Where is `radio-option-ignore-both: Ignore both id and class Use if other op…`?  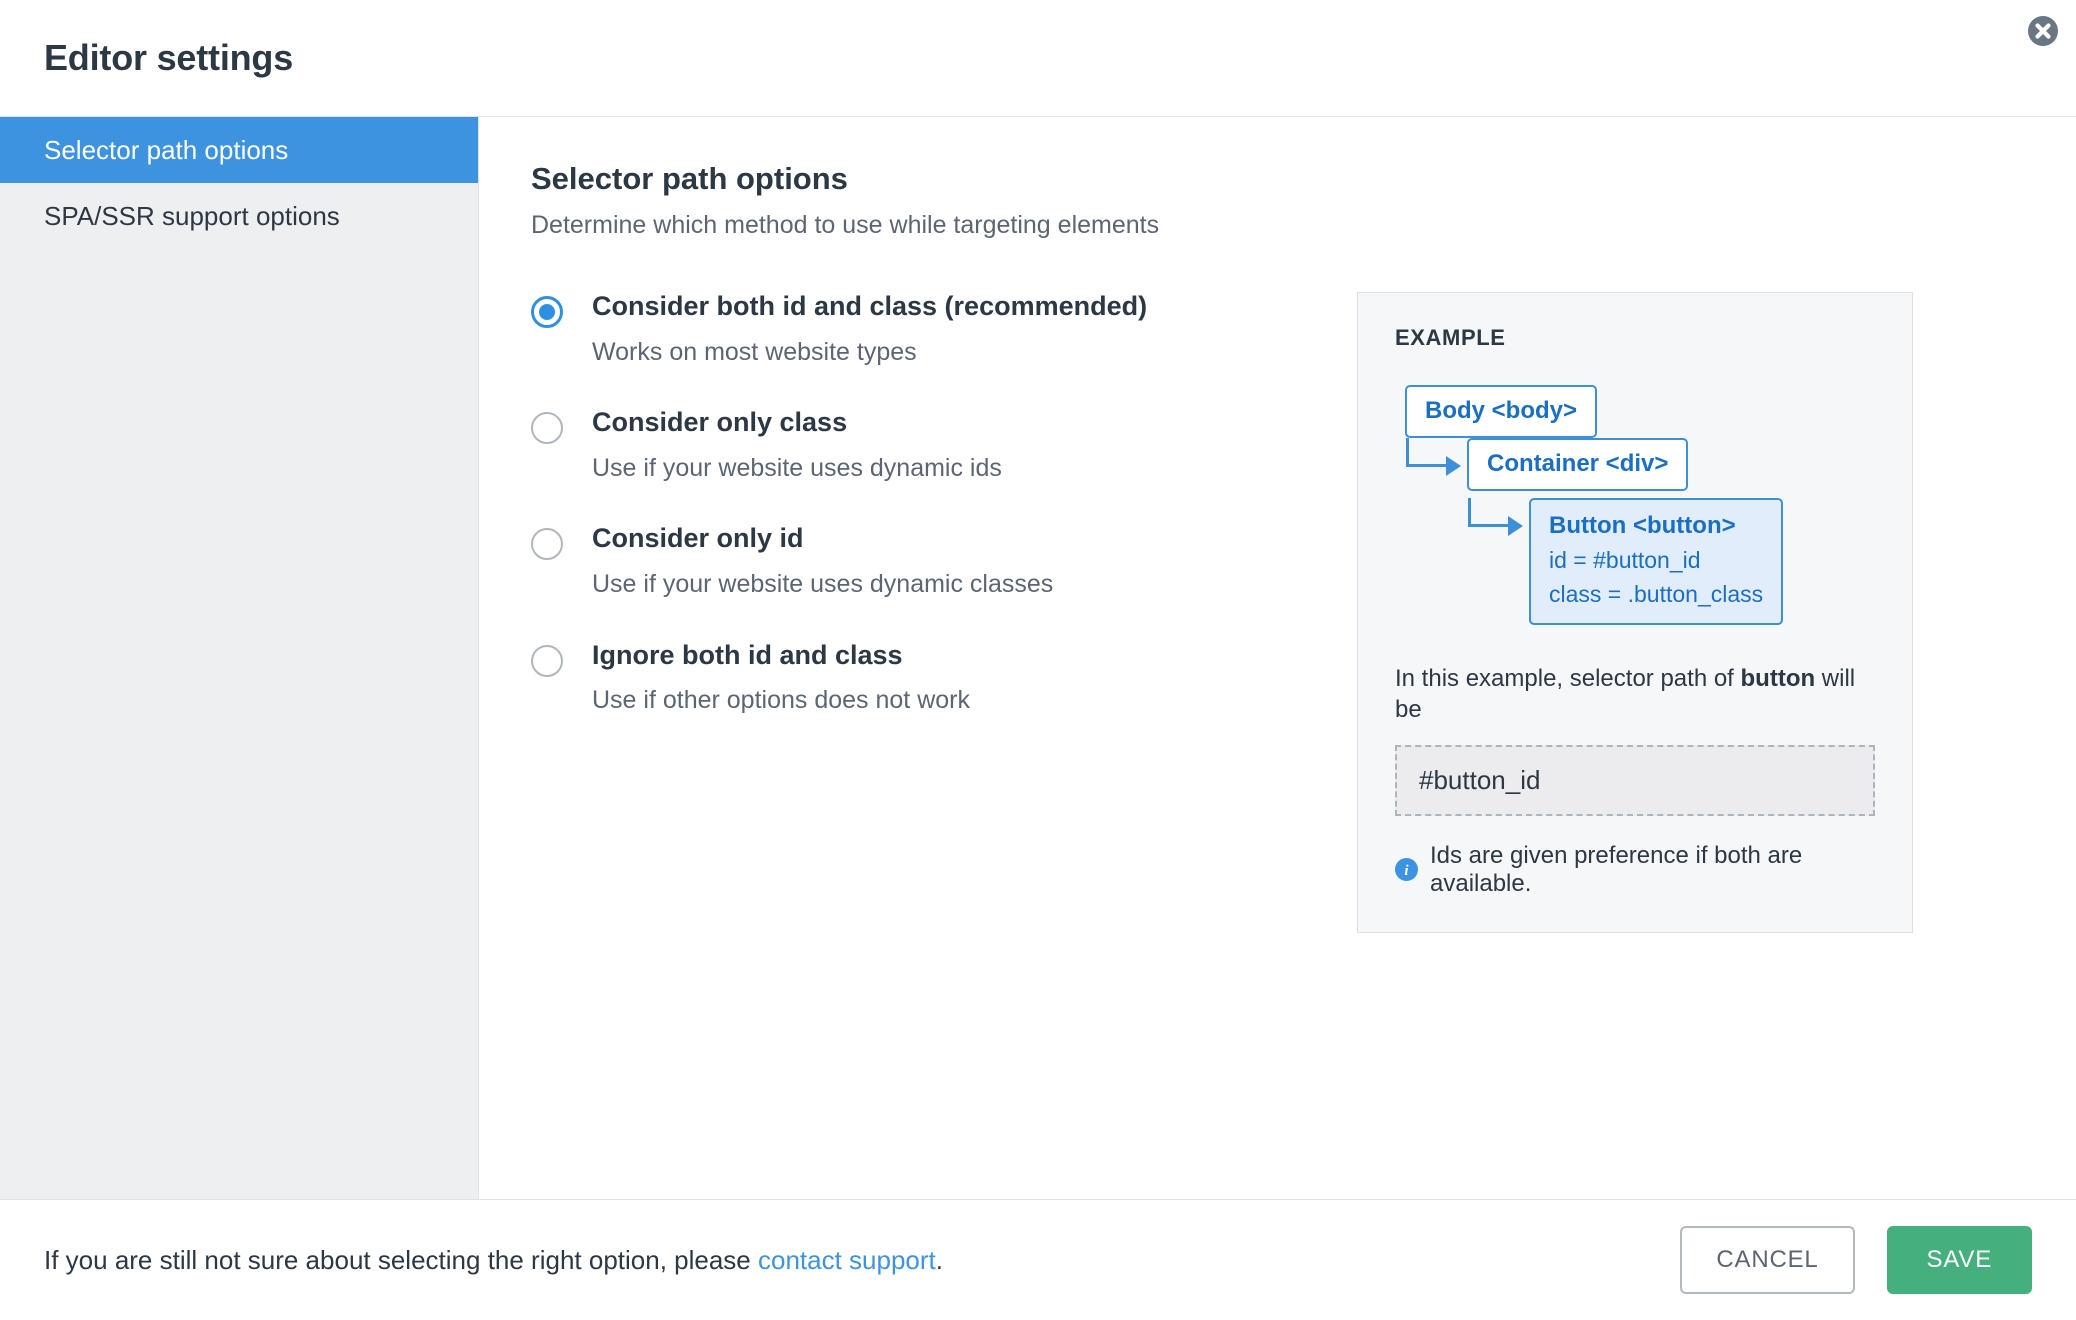 radio-option-ignore-both: Ignore both id and class Use if other op… is located at coordinates (911, 677).